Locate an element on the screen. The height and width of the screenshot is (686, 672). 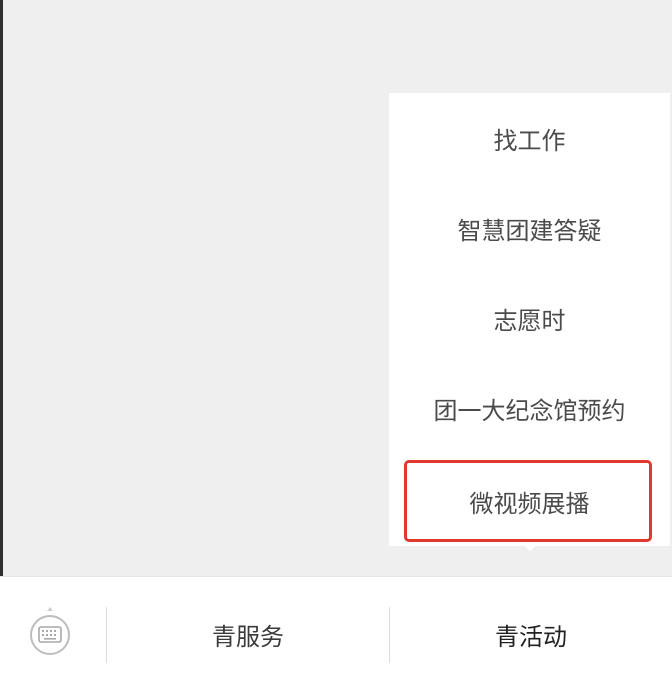
tab-youth-service: 青服务 is located at coordinates (248, 634).